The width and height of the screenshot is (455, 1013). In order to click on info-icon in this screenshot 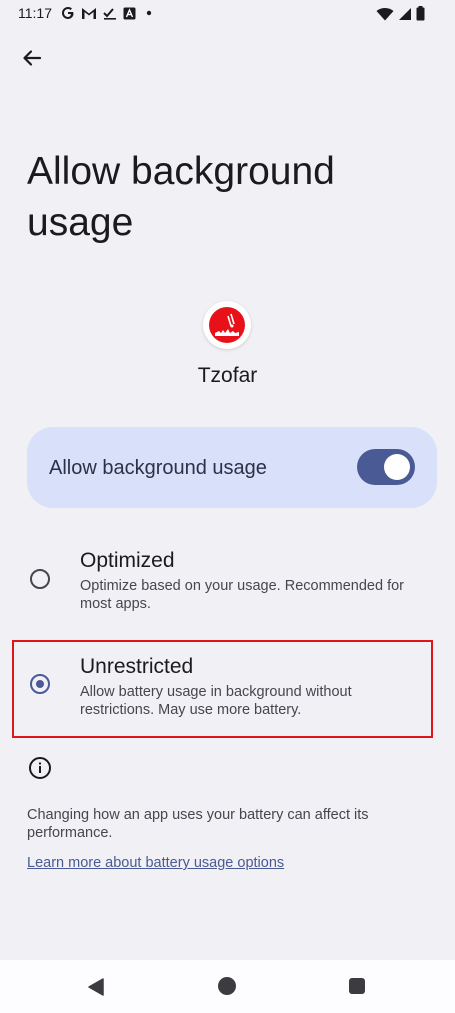, I will do `click(40, 768)`.